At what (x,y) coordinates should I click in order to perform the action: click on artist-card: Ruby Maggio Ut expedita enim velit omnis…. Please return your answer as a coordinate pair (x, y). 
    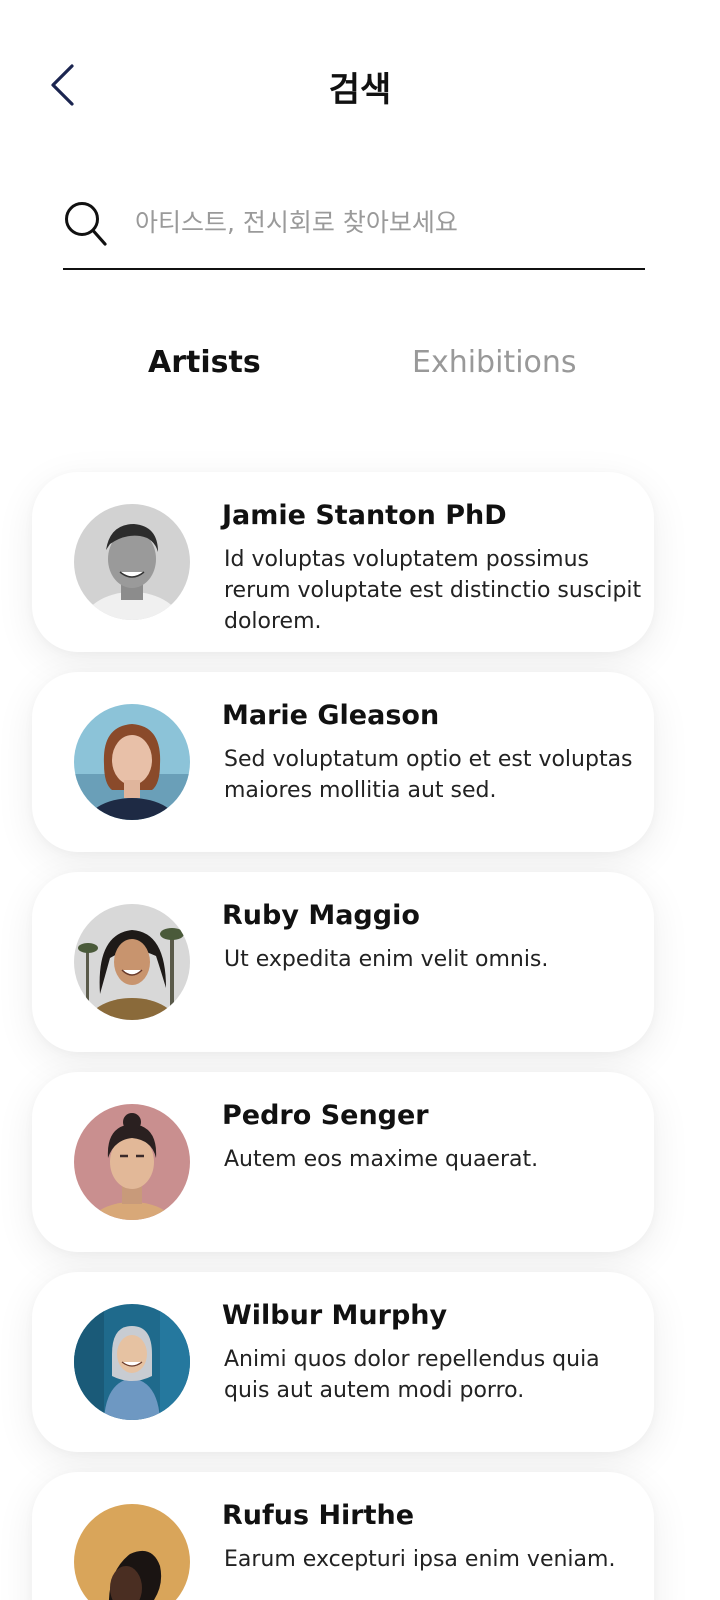
    Looking at the image, I should click on (343, 962).